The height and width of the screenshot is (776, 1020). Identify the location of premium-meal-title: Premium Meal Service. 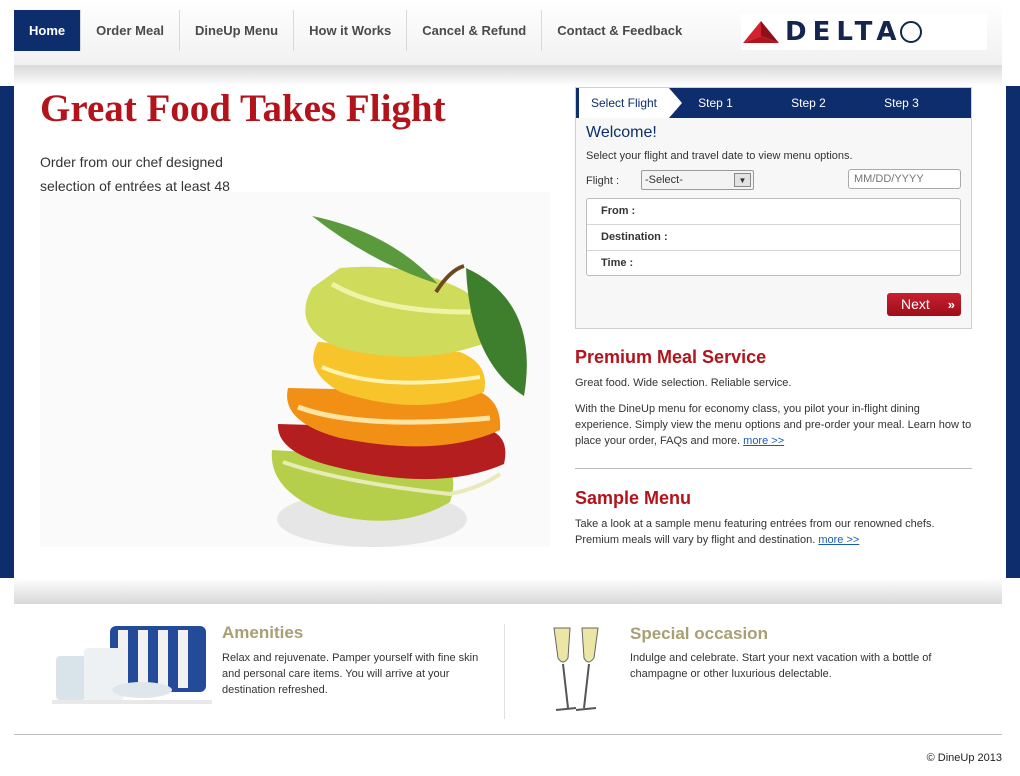
(671, 357).